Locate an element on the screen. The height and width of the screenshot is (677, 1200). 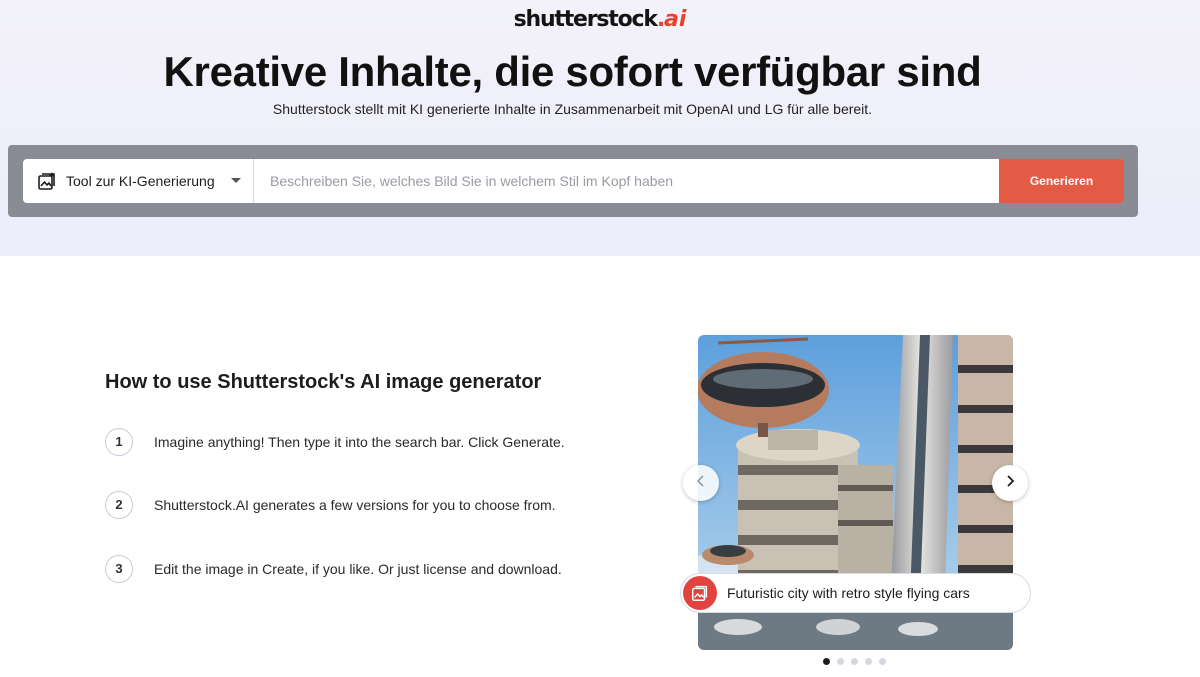
tool-dropdown: Tool zur KI-Generierung is located at coordinates (138, 181).